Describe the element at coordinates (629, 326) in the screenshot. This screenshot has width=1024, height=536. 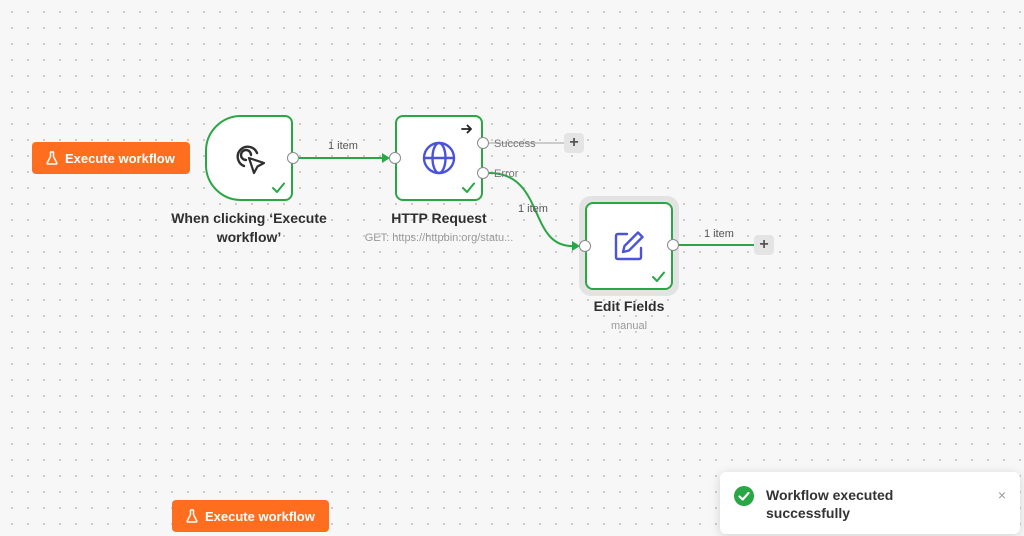
I see `edit-node-subtitle: manual` at that location.